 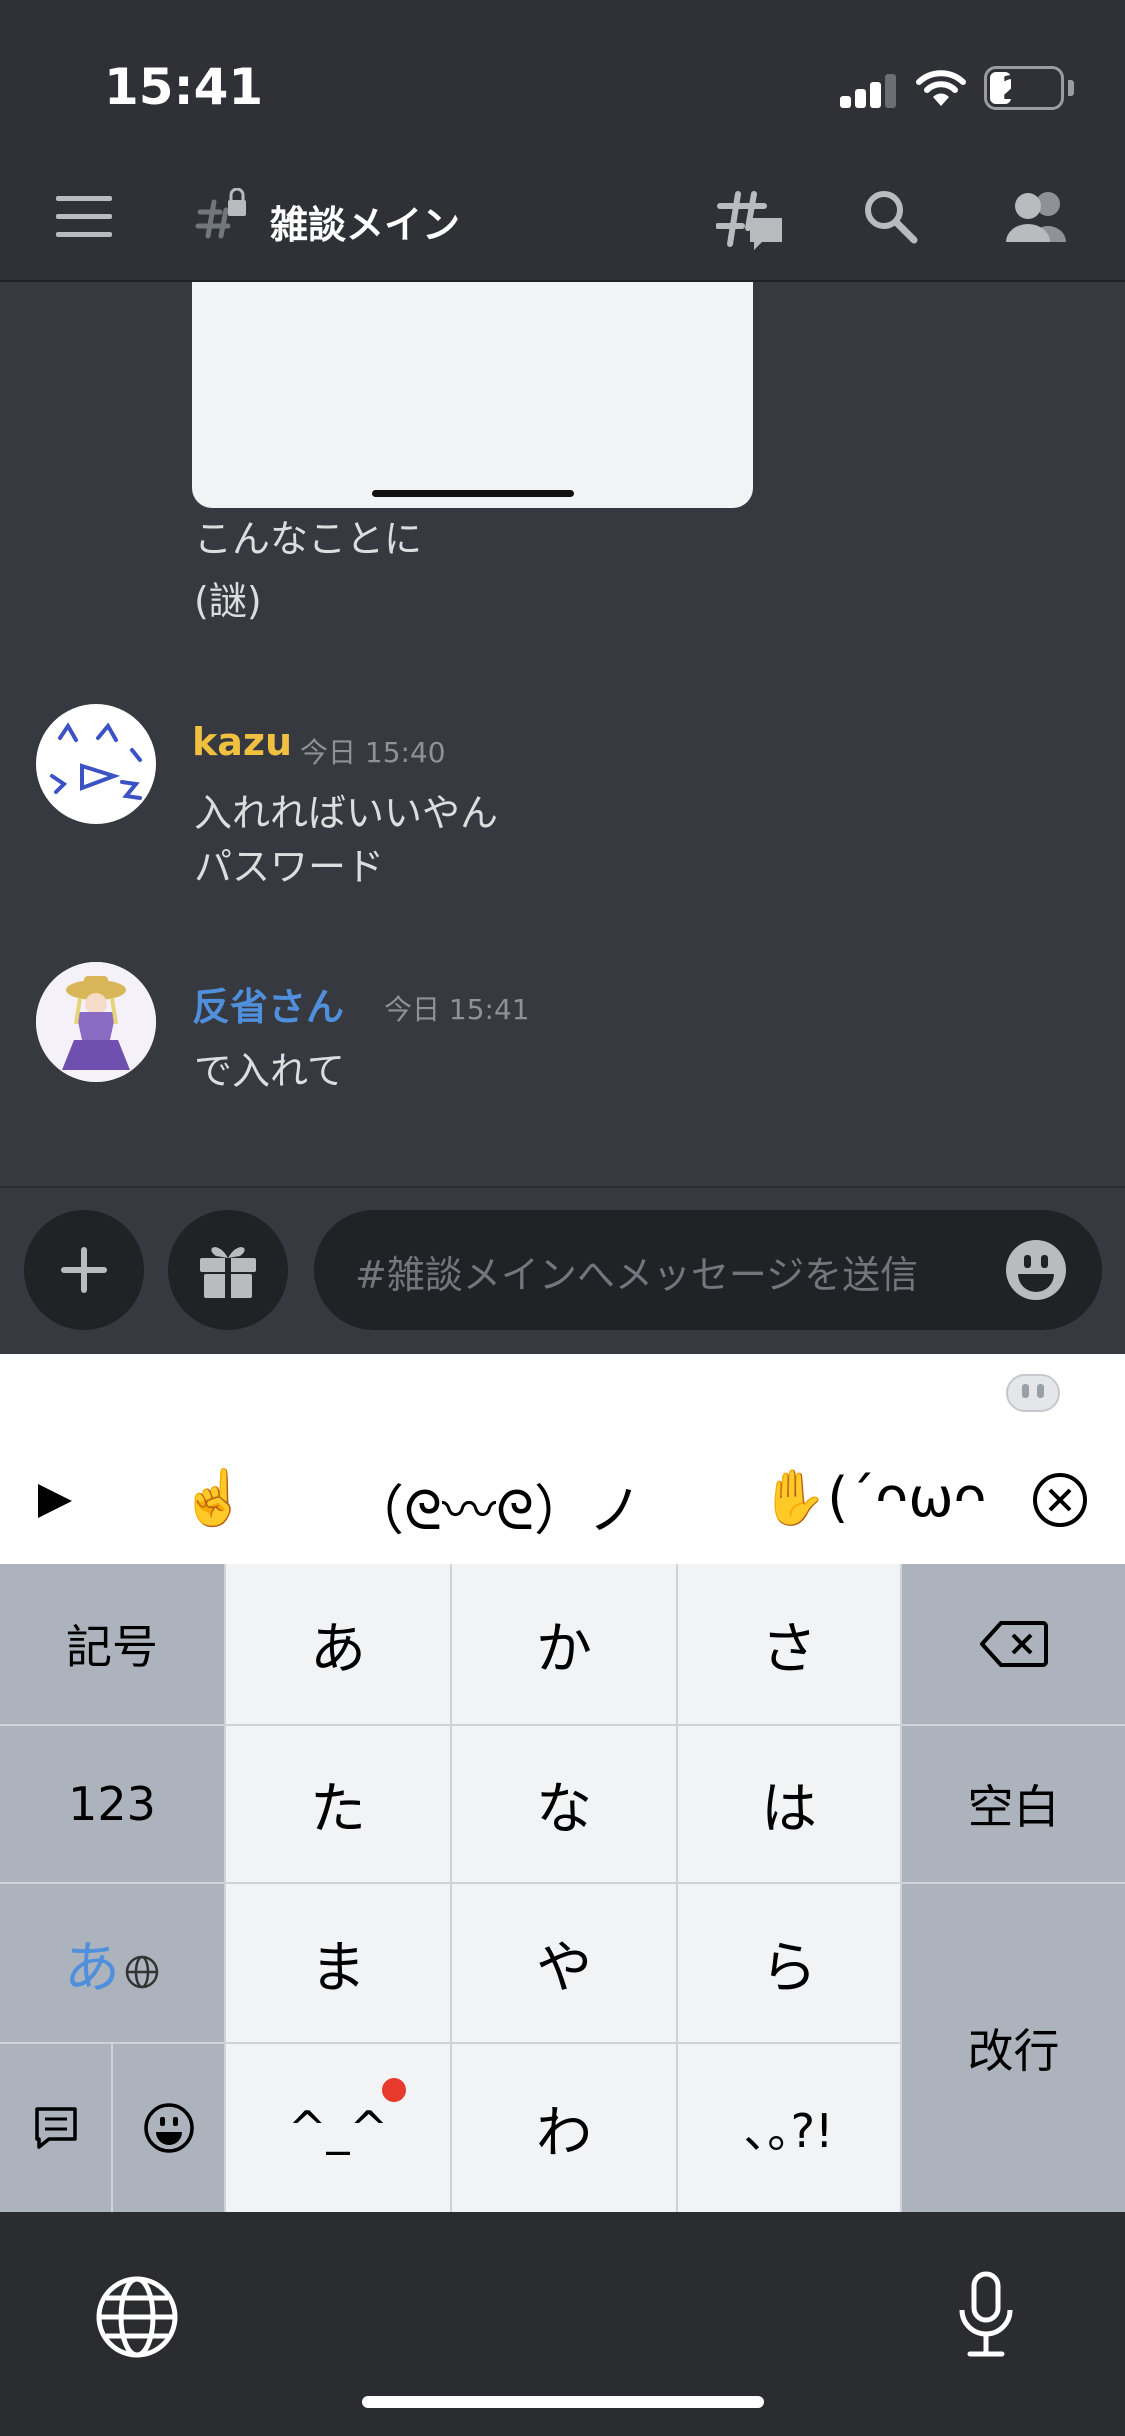 I want to click on key-enter: 改行, so click(x=1013, y=2048).